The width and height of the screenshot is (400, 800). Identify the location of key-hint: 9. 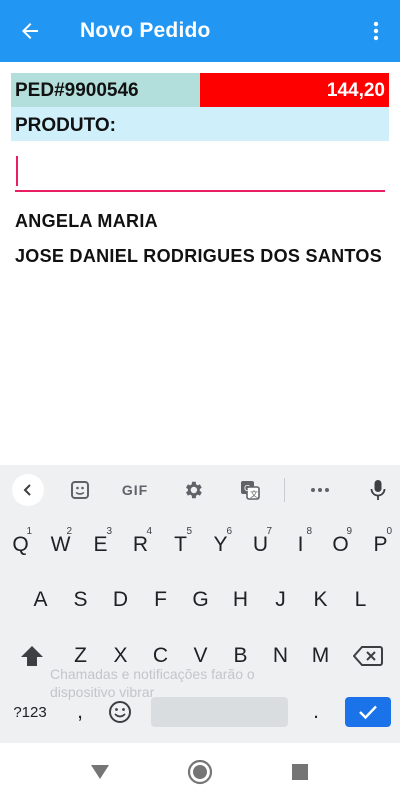
(349, 531).